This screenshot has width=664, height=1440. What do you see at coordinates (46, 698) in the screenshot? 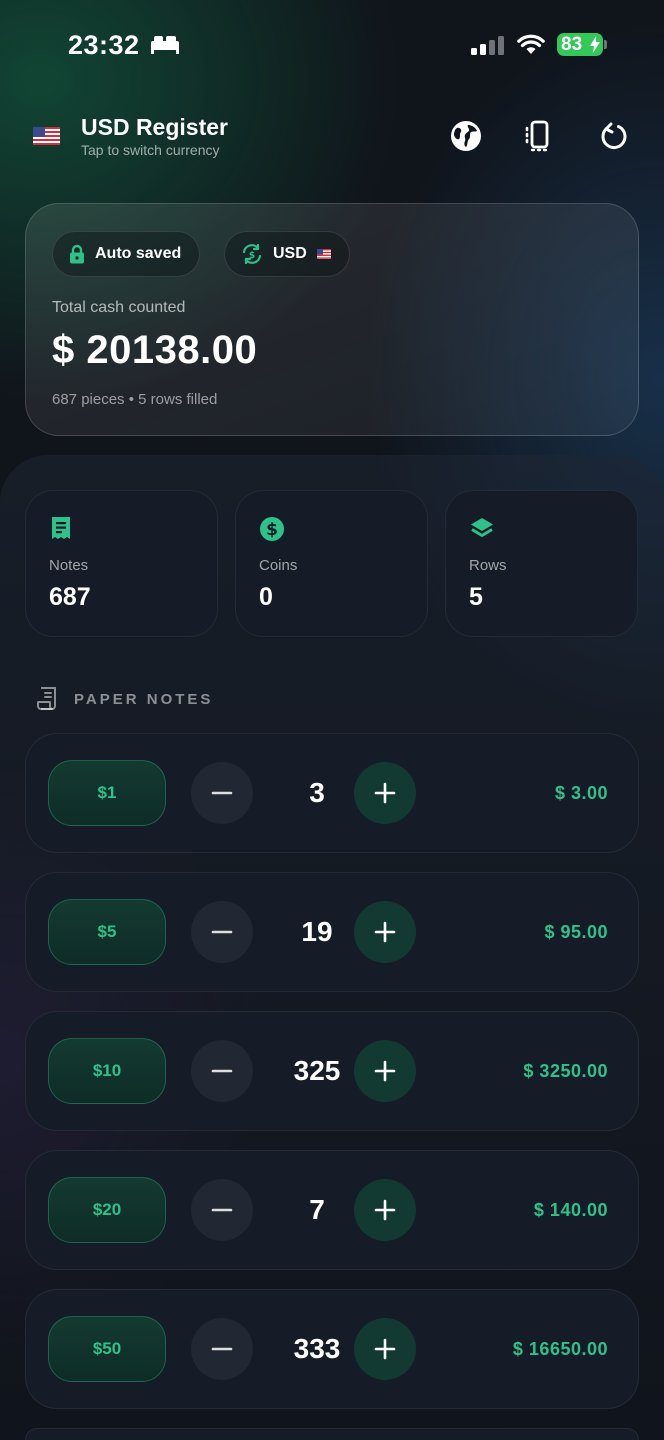
I see `note-icon` at bounding box center [46, 698].